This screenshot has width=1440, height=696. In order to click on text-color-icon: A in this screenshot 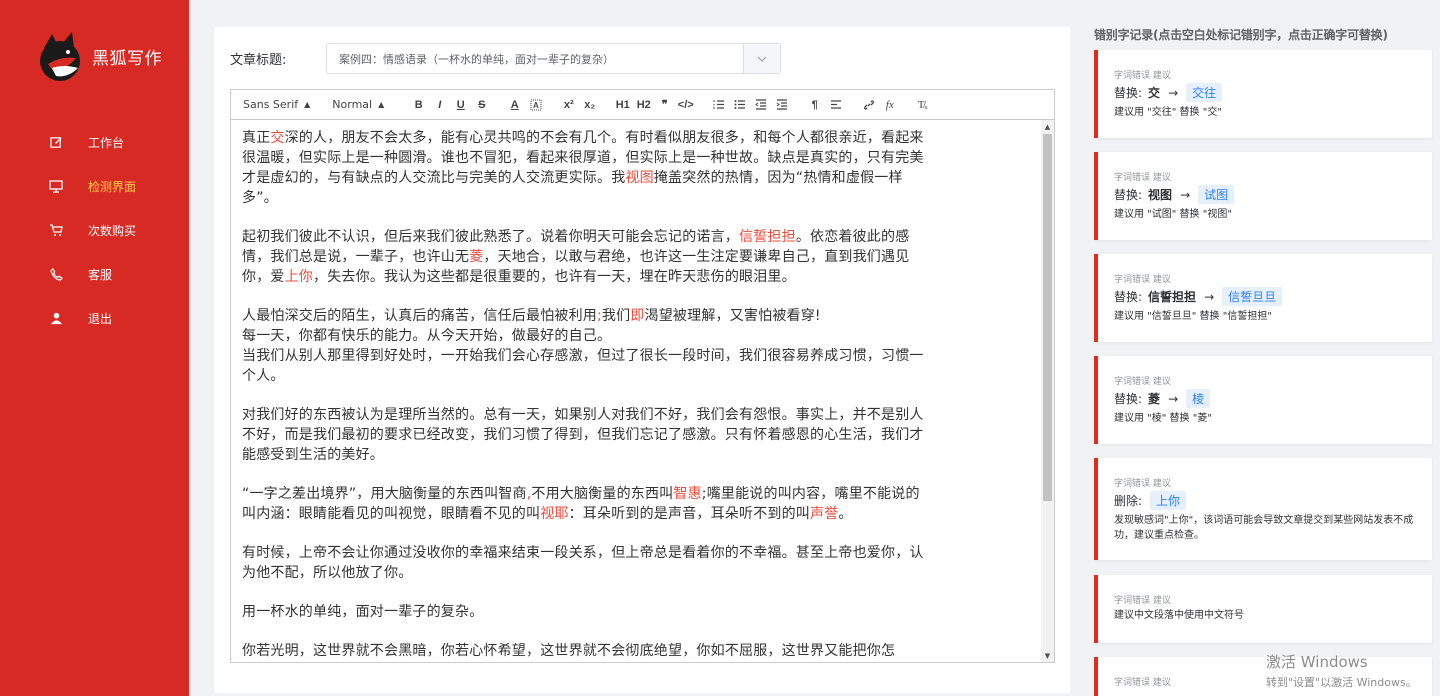, I will do `click(514, 105)`.